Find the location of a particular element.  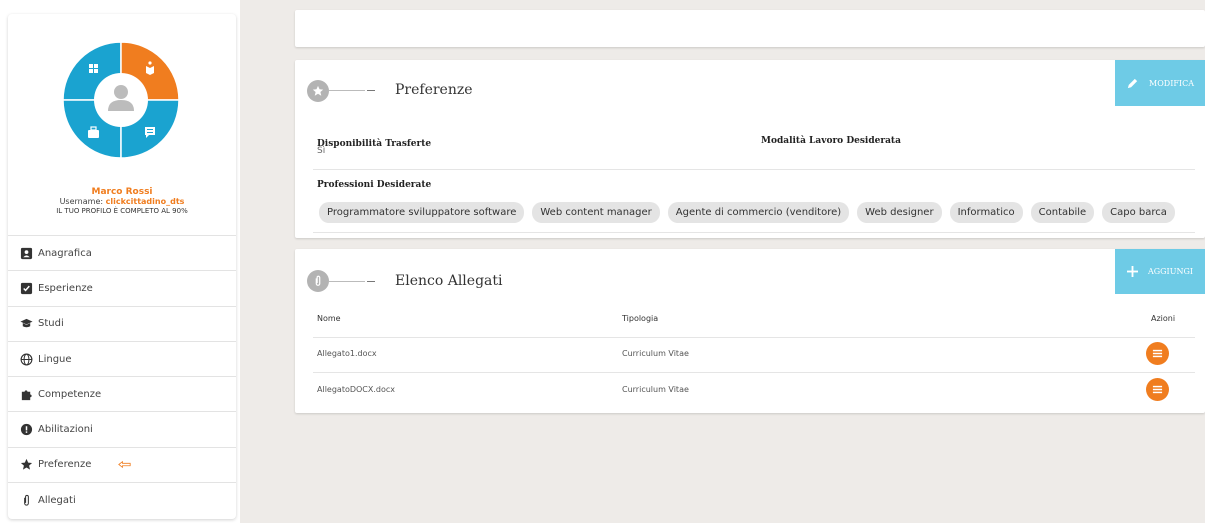

attachments-title: Elenco Allegati is located at coordinates (449, 281).